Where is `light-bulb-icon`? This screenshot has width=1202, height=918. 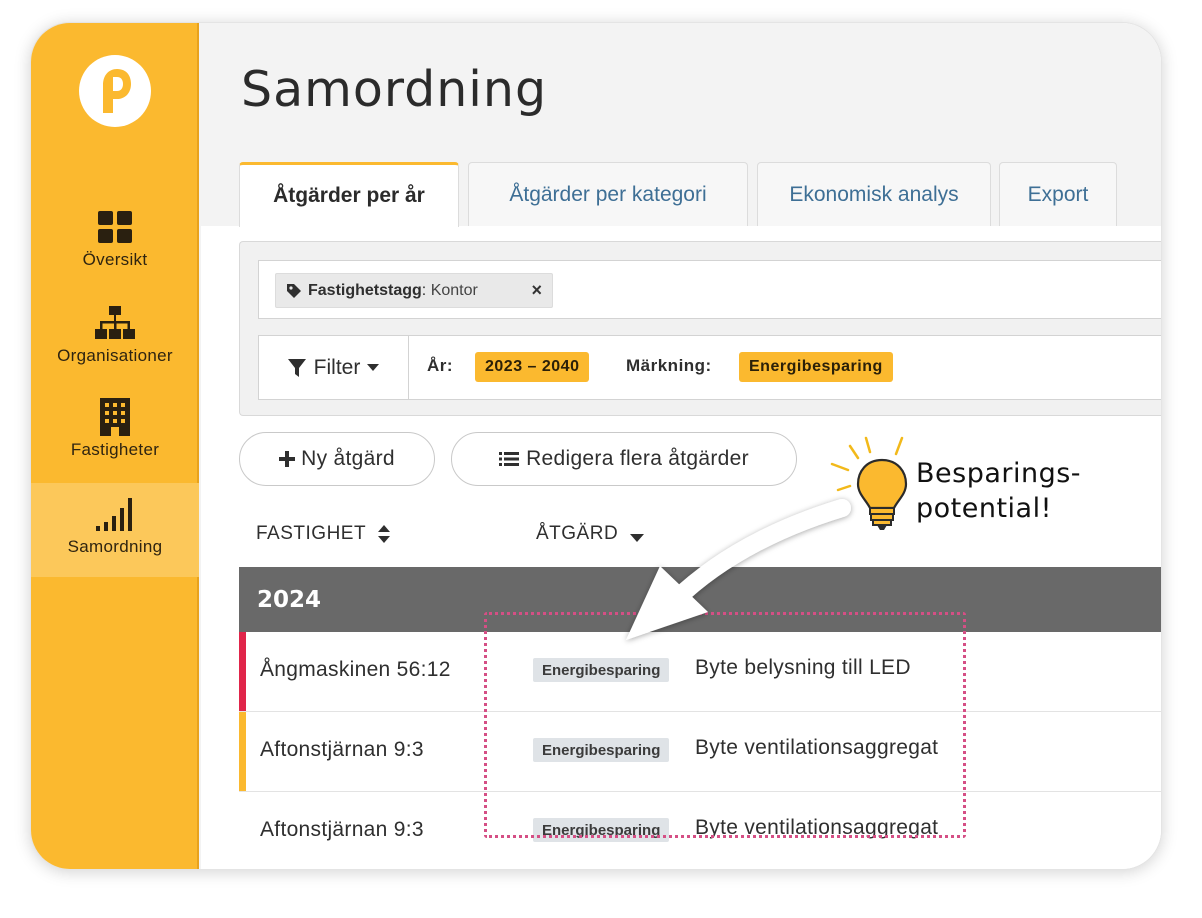
light-bulb-icon is located at coordinates (869, 483).